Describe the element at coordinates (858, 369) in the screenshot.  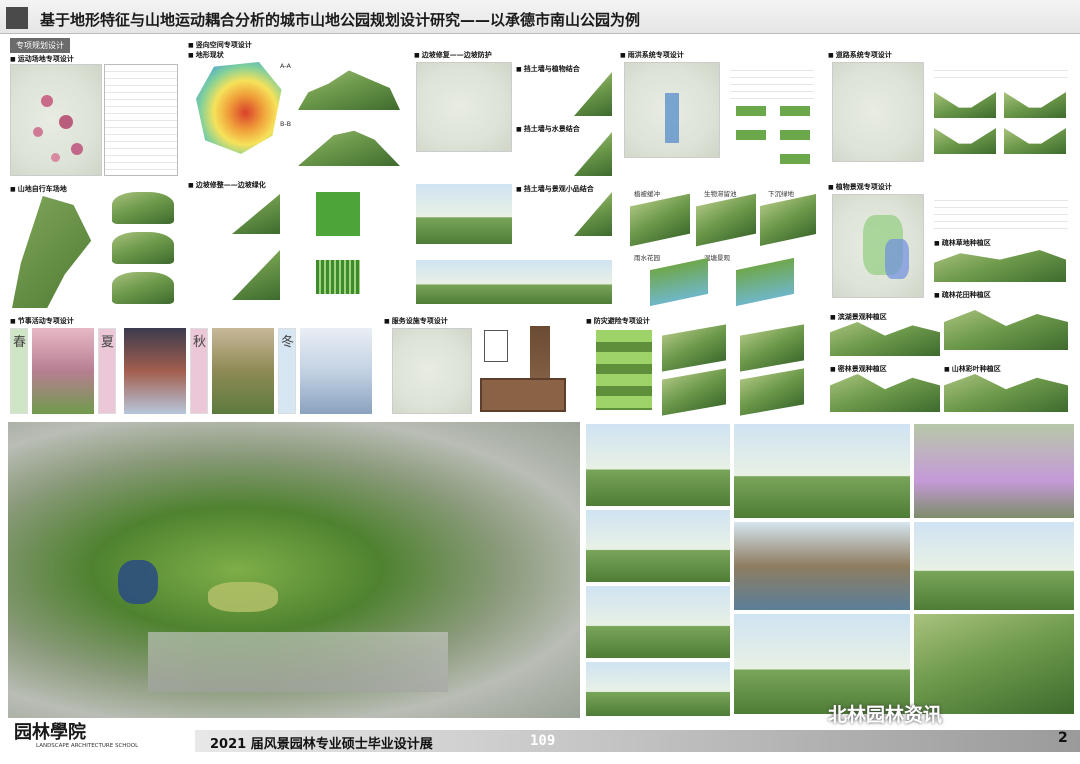
I see `plant-area-4: 密林景观种植区` at that location.